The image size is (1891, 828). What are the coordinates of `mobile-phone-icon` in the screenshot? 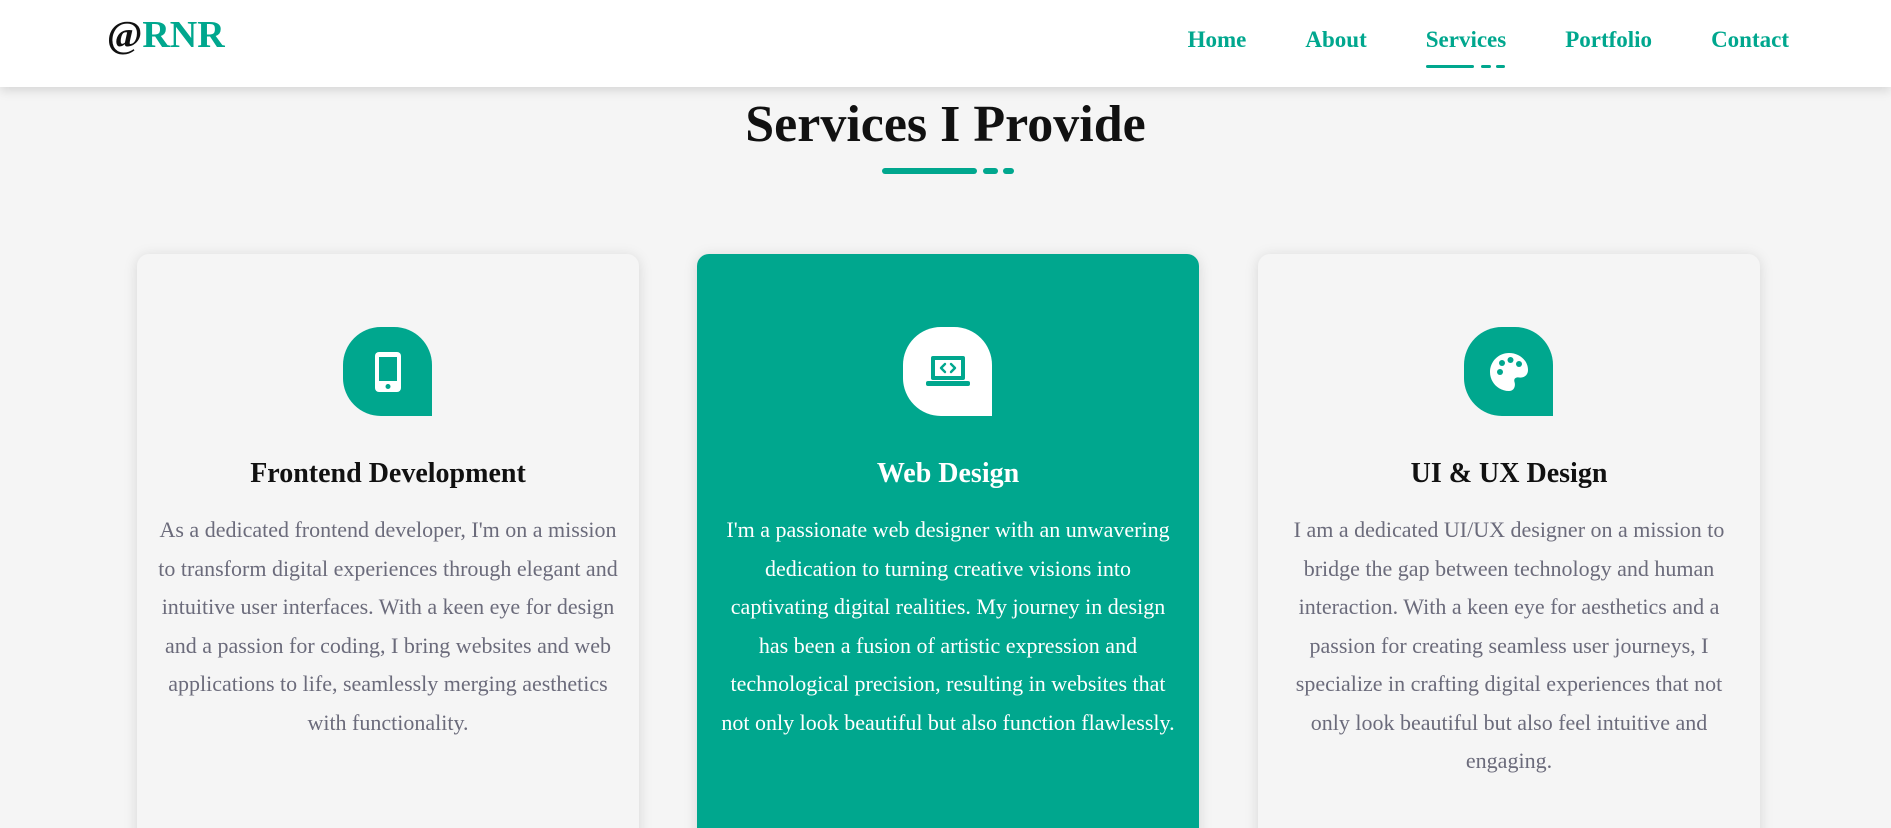 It's located at (387, 371).